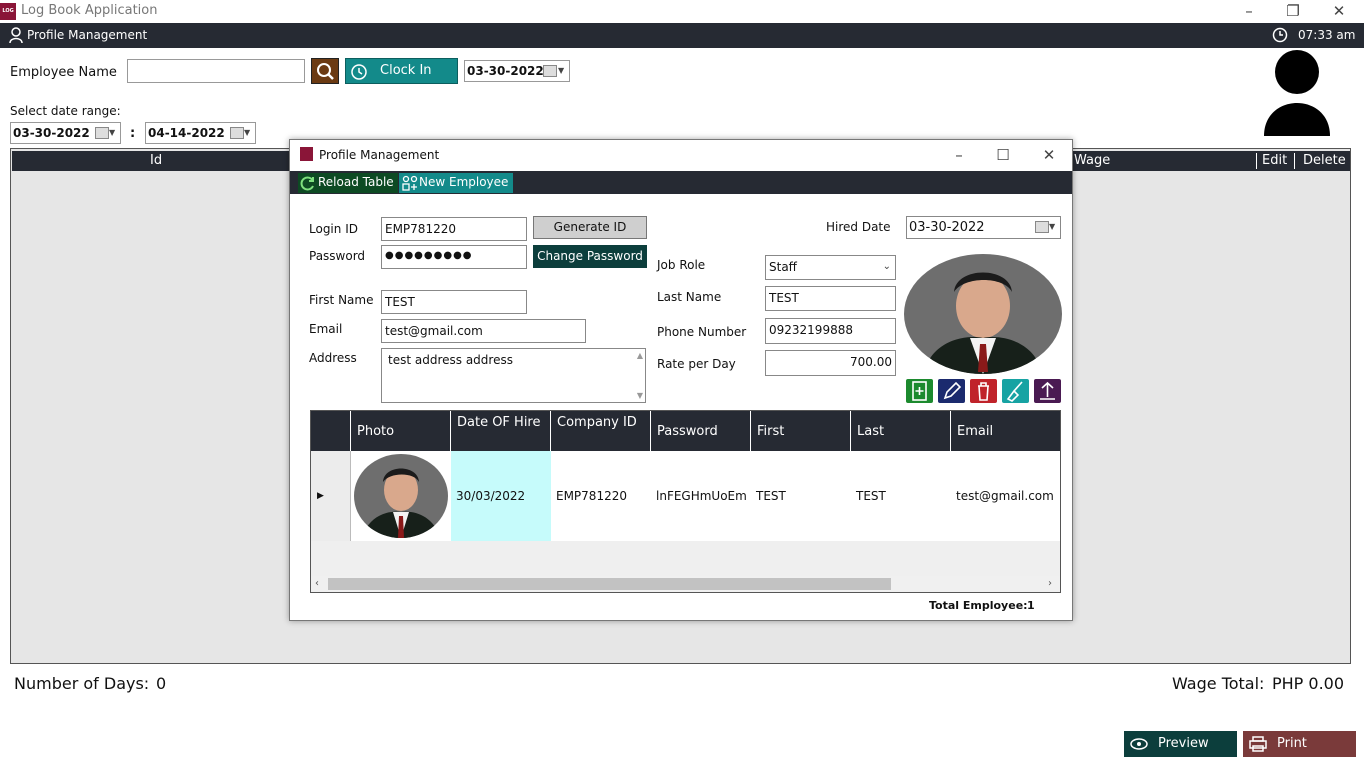 The image size is (1364, 759). What do you see at coordinates (830, 363) in the screenshot?
I see `rate-input: 700.00` at bounding box center [830, 363].